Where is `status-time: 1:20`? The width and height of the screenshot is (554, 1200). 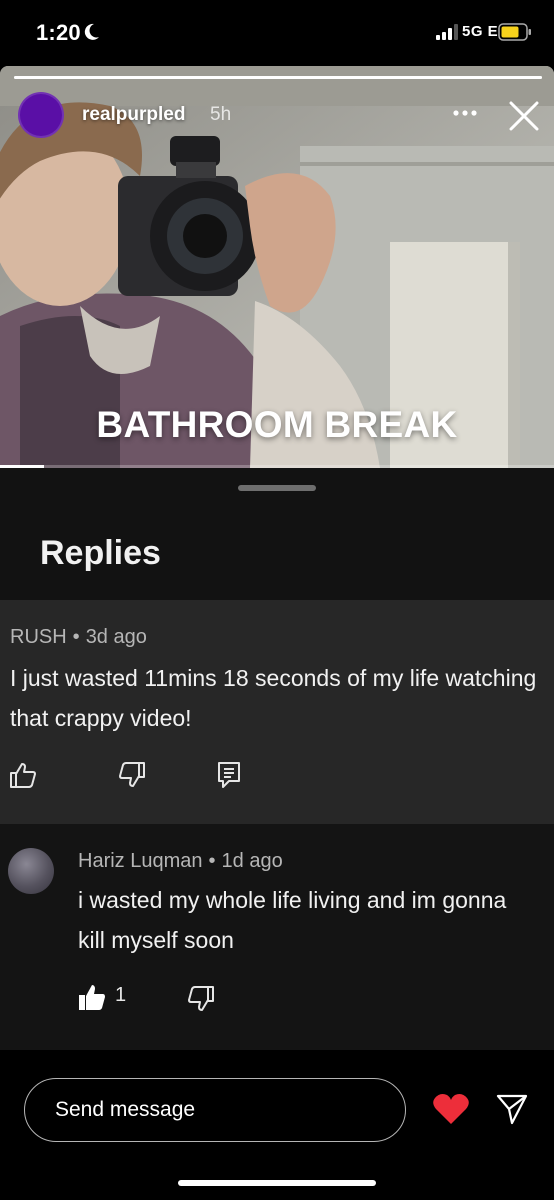 status-time: 1:20 is located at coordinates (58, 32).